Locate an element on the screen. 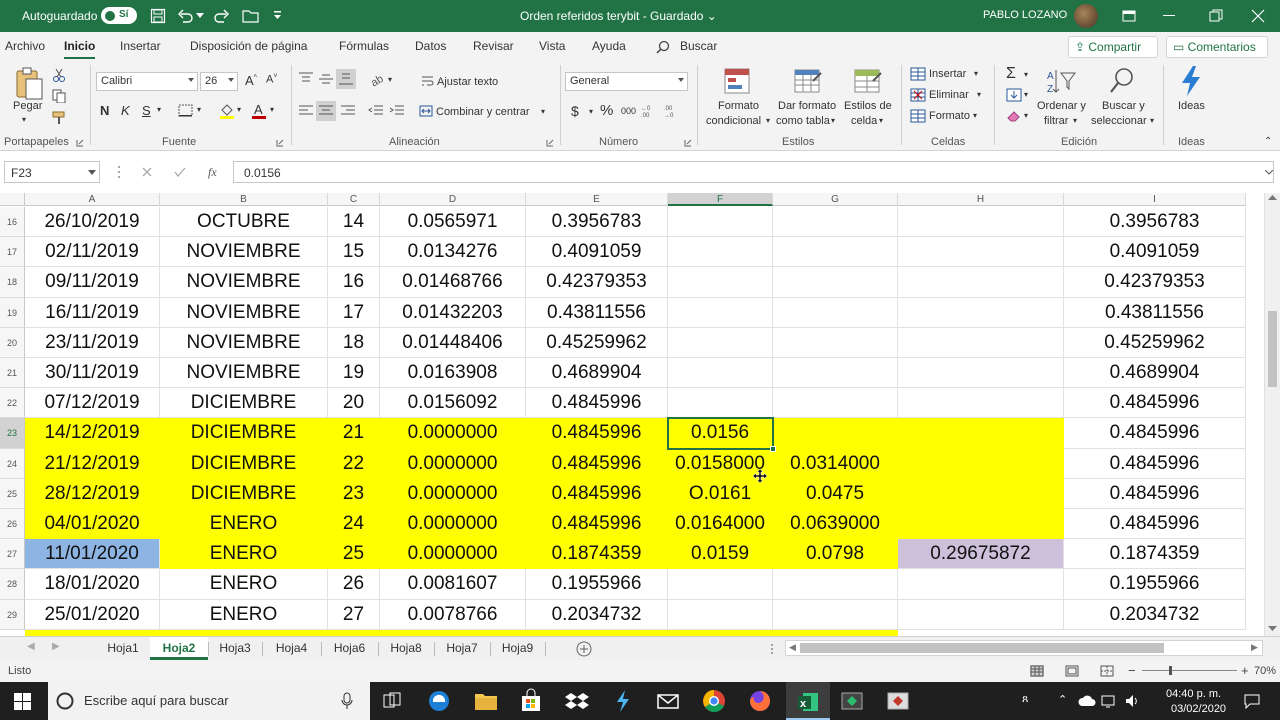  ideas-label: Ideas is located at coordinates (1191, 106).